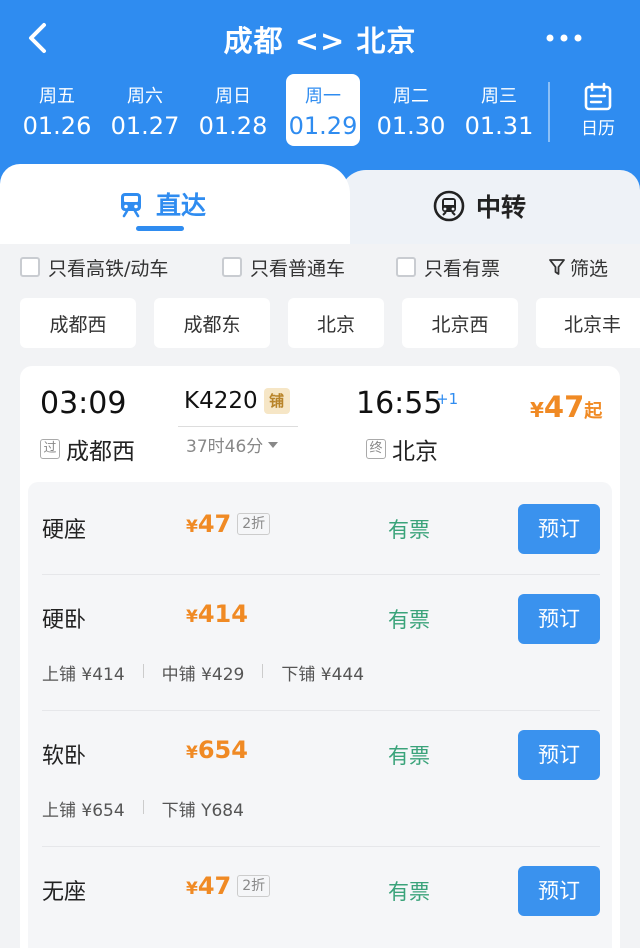  Describe the element at coordinates (233, 110) in the screenshot. I see `date-item: 周日 01.28` at that location.